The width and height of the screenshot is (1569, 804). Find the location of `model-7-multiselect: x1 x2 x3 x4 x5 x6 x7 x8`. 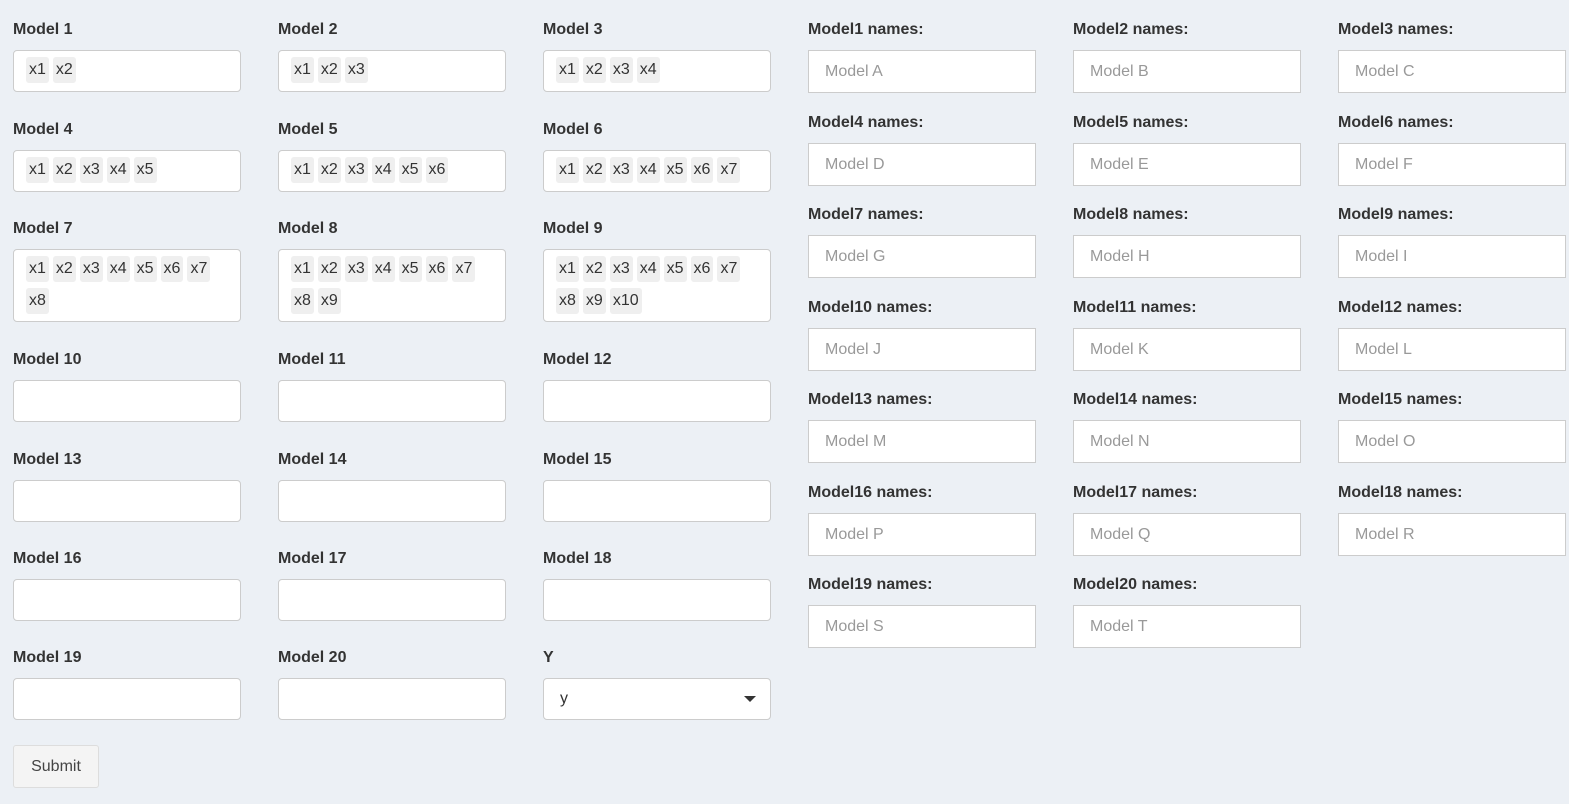

model-7-multiselect: x1 x2 x3 x4 x5 x6 x7 x8 is located at coordinates (127, 285).